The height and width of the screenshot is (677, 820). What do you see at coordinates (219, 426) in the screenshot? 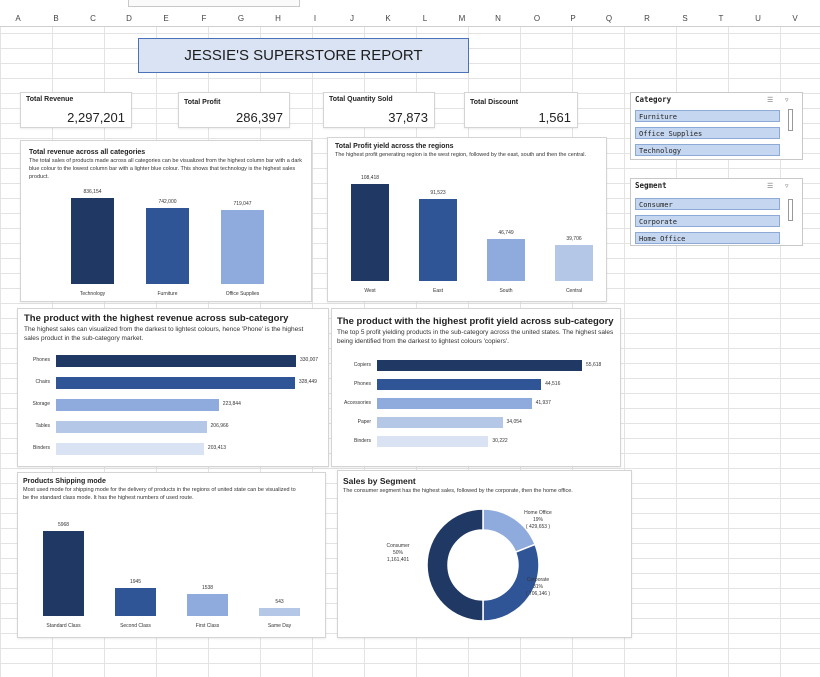
I see `data-label: 206,966` at bounding box center [219, 426].